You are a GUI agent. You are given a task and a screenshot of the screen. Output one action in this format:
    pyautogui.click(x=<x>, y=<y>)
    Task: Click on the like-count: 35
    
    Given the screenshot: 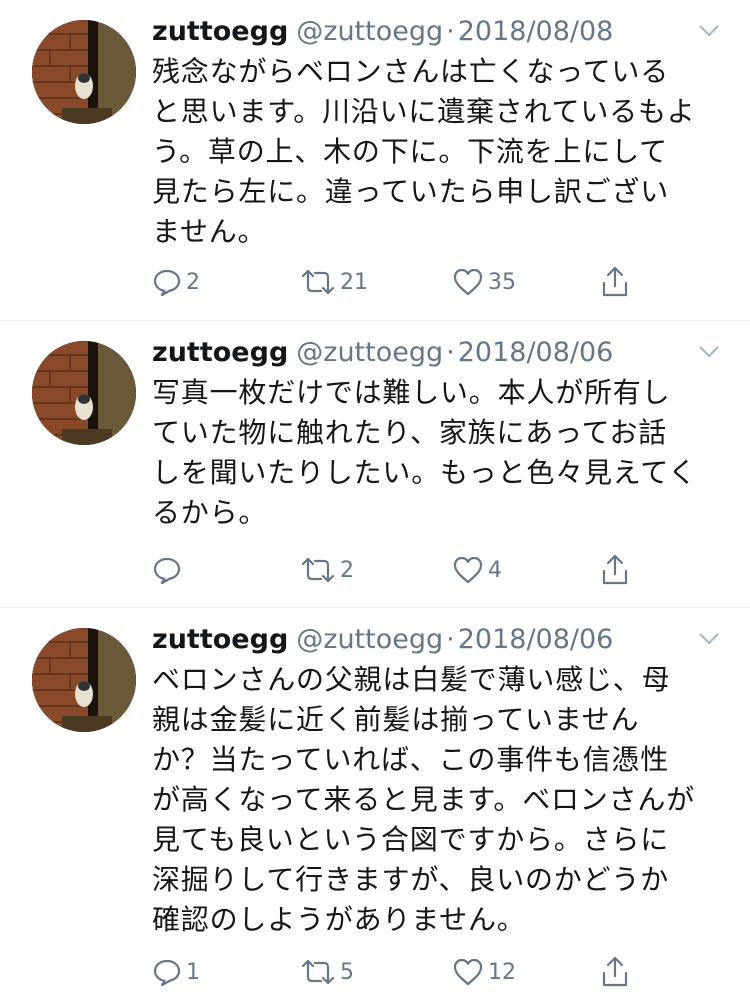 What is the action you would take?
    pyautogui.click(x=502, y=282)
    